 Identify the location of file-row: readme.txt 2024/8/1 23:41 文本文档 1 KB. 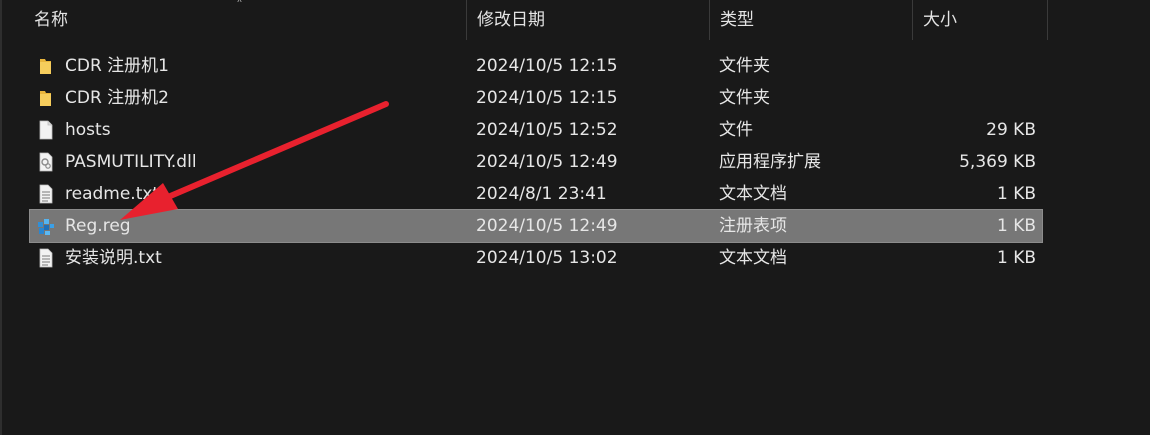
(536, 194).